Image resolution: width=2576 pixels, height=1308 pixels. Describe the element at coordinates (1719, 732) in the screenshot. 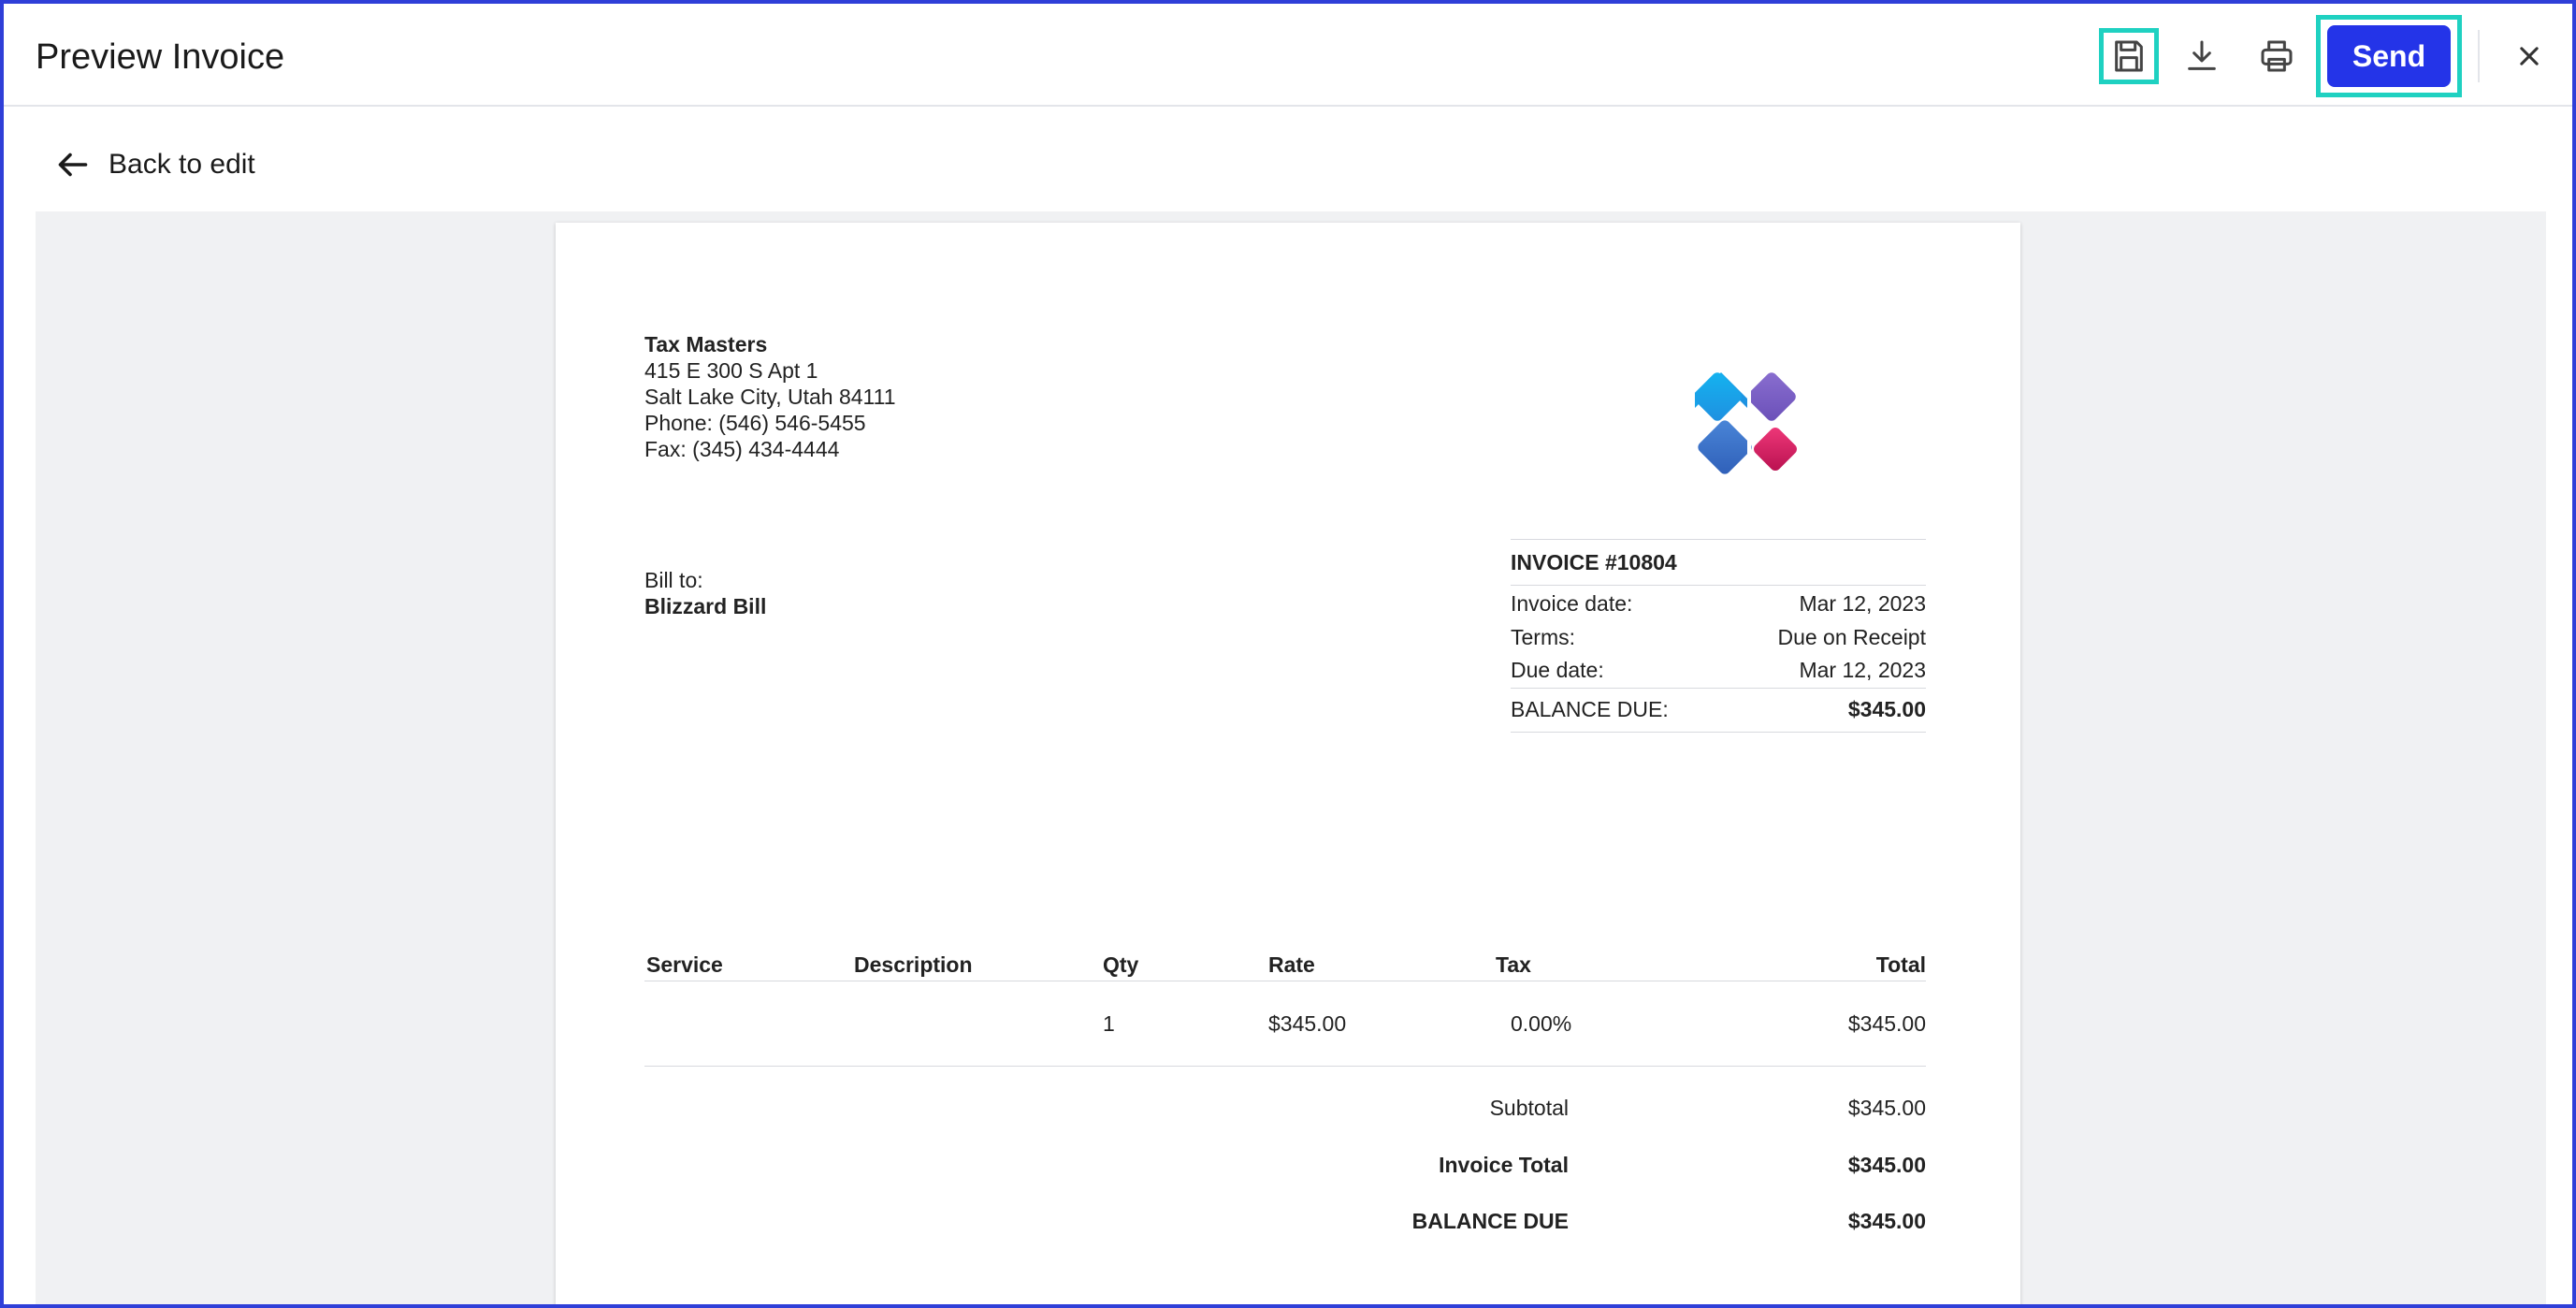

I see `summary-bottom-rule` at that location.